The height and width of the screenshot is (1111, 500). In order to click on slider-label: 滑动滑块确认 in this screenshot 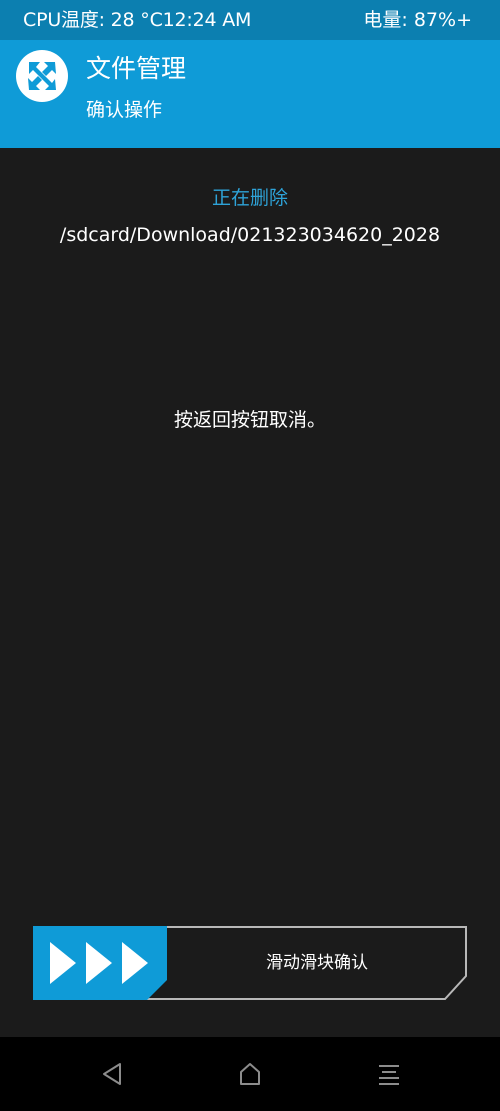, I will do `click(317, 963)`.